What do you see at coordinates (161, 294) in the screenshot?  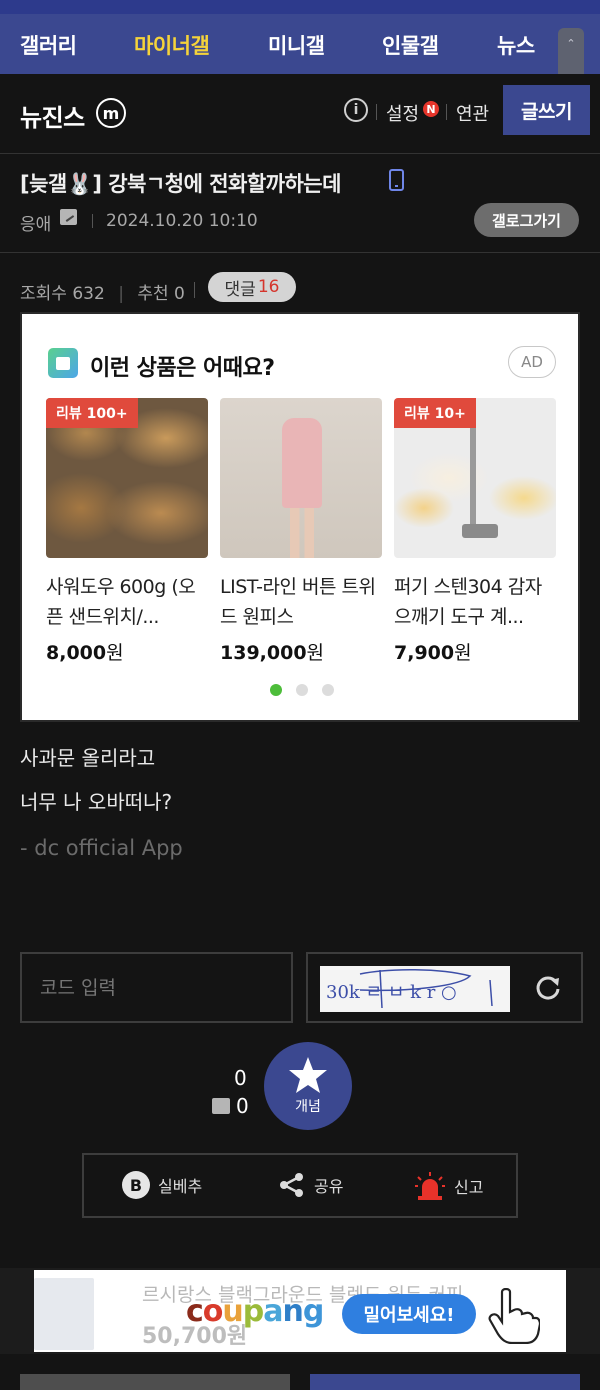 I see `recommend-count: 추천 0` at bounding box center [161, 294].